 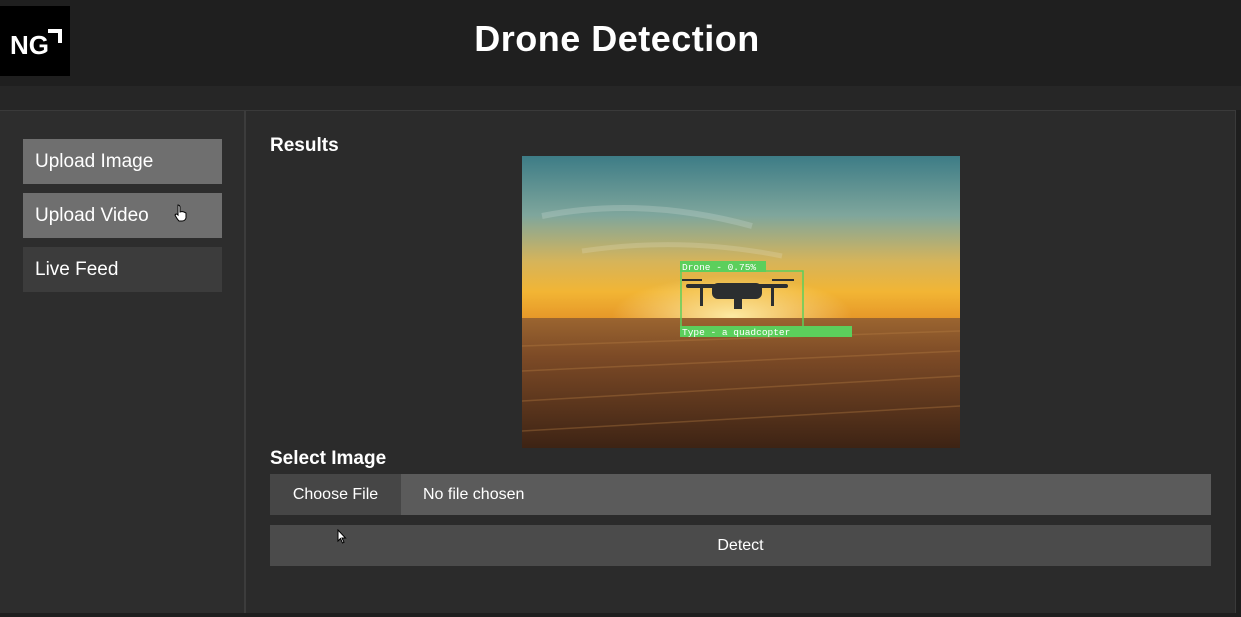 I want to click on app-header: NG Drone Detection, so click(x=620, y=43).